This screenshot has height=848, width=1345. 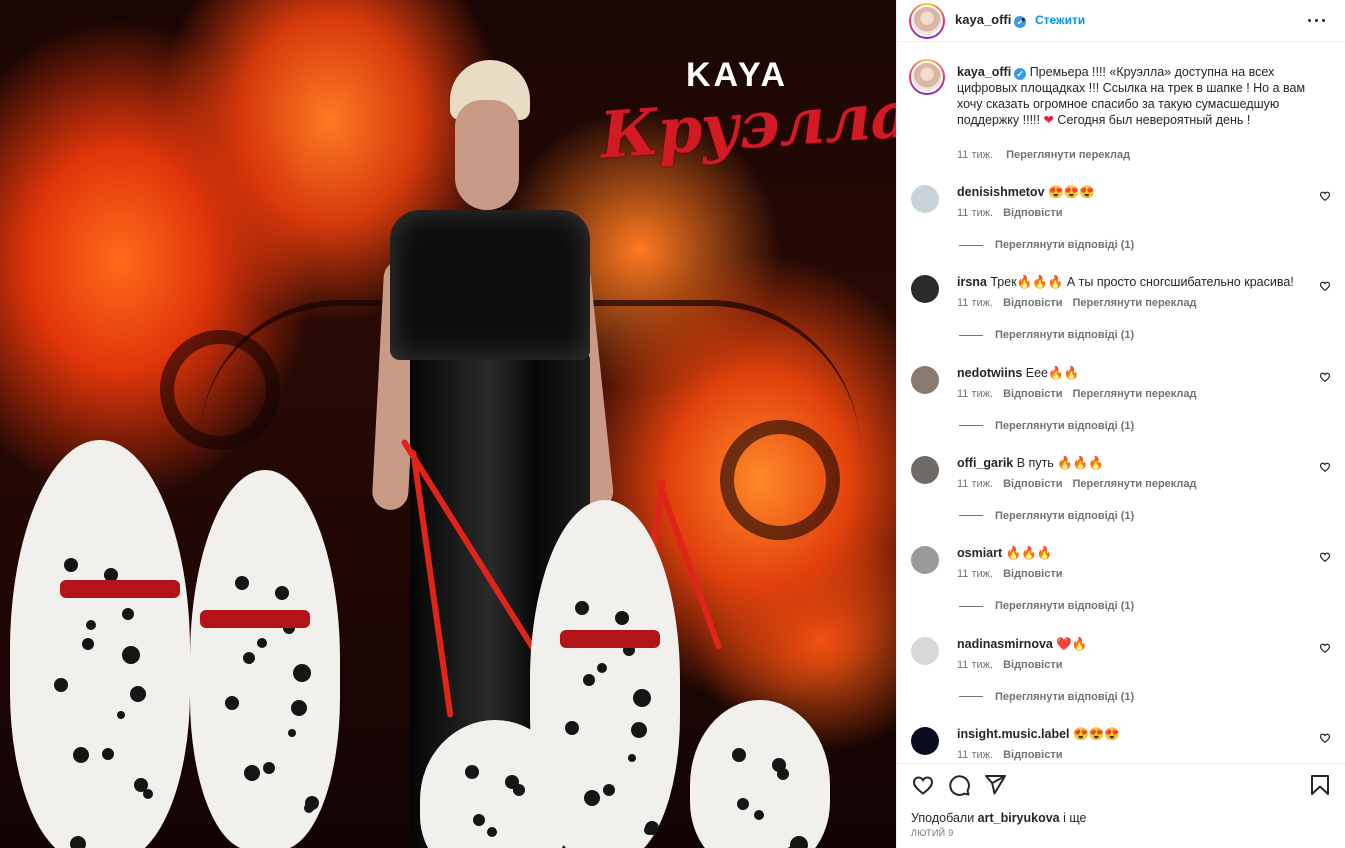 What do you see at coordinates (984, 72) in the screenshot?
I see `caption-username: kaya_offi` at bounding box center [984, 72].